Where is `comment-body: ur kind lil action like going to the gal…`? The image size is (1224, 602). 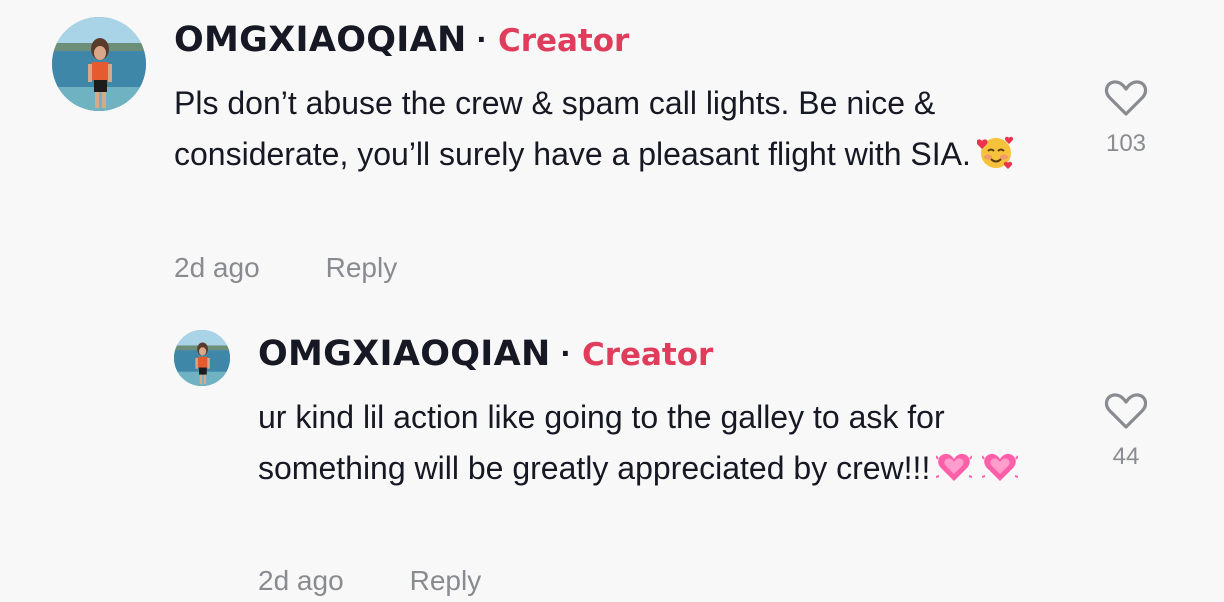
comment-body: ur kind lil action like going to the gal… is located at coordinates (601, 442).